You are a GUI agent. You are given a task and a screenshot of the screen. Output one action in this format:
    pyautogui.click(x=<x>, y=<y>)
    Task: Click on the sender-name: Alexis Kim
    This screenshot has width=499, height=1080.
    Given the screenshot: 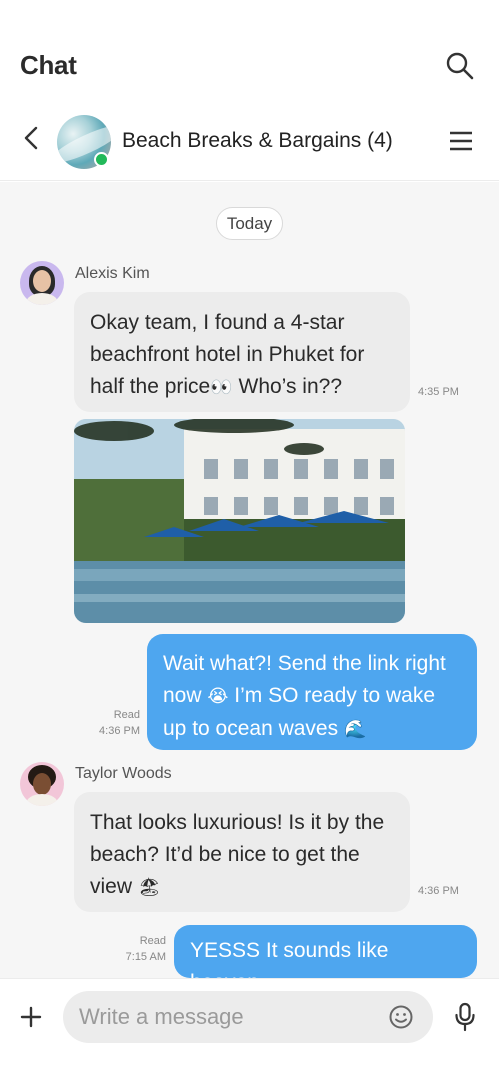 What is the action you would take?
    pyautogui.click(x=112, y=273)
    